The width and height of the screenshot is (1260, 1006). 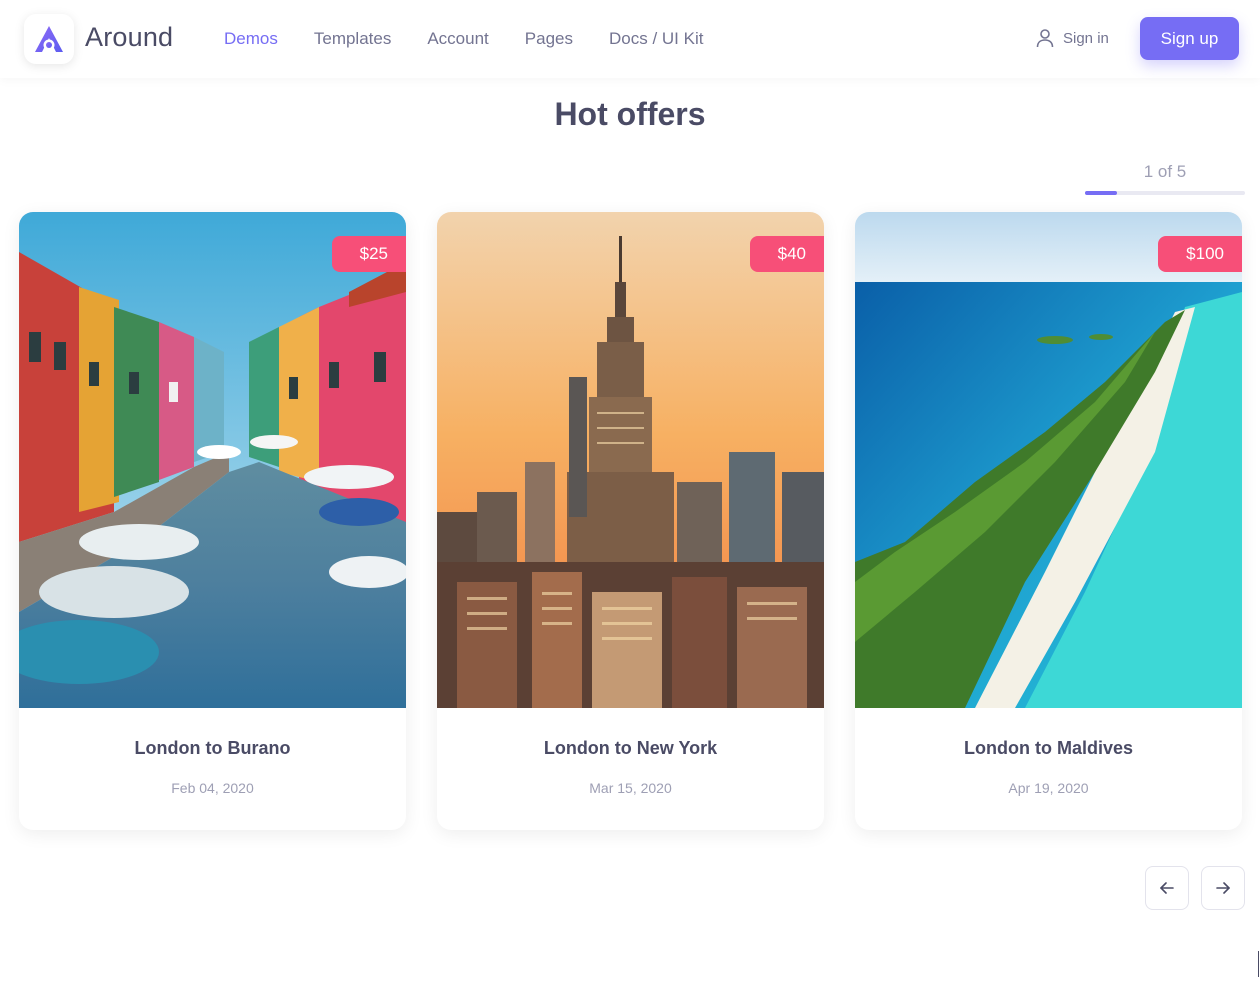 What do you see at coordinates (1048, 788) in the screenshot?
I see `offer-date: Apr 19, 2020` at bounding box center [1048, 788].